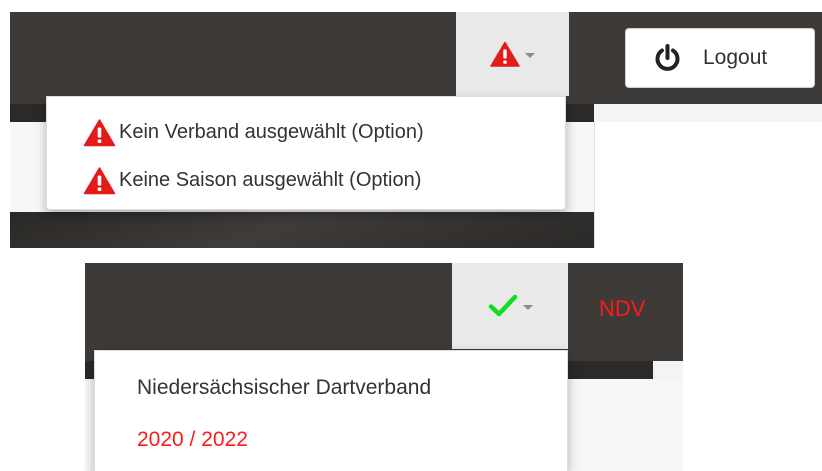 Image resolution: width=822 pixels, height=471 pixels. I want to click on alert-item-no-association: Kein Verband ausgewählt (Option), so click(253, 132).